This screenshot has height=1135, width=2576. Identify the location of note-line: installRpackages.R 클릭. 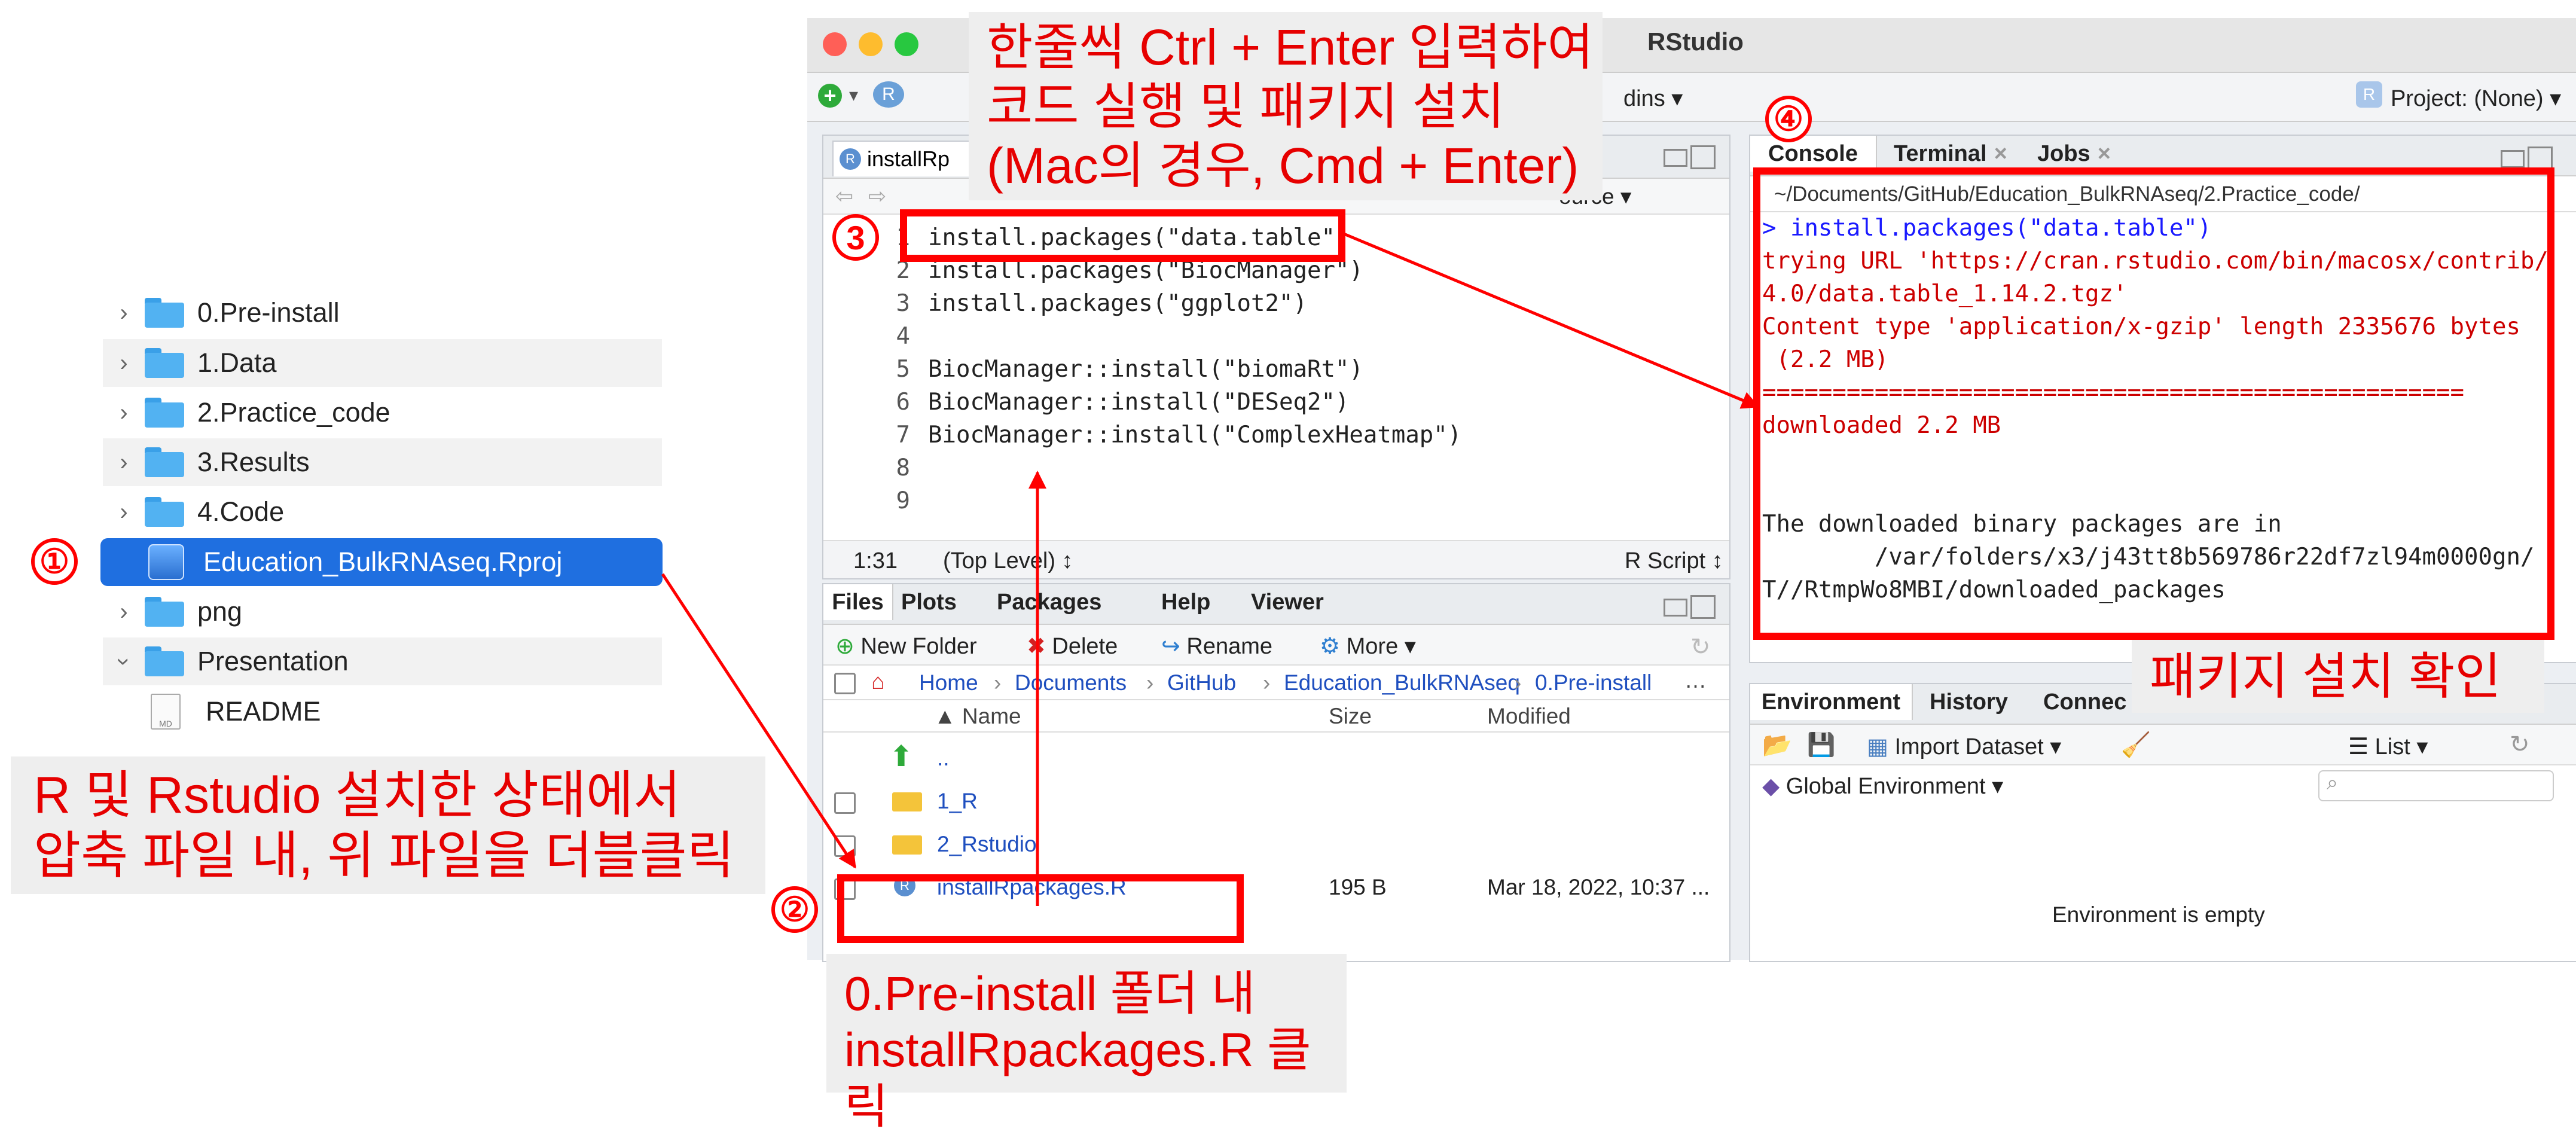
(1077, 1078).